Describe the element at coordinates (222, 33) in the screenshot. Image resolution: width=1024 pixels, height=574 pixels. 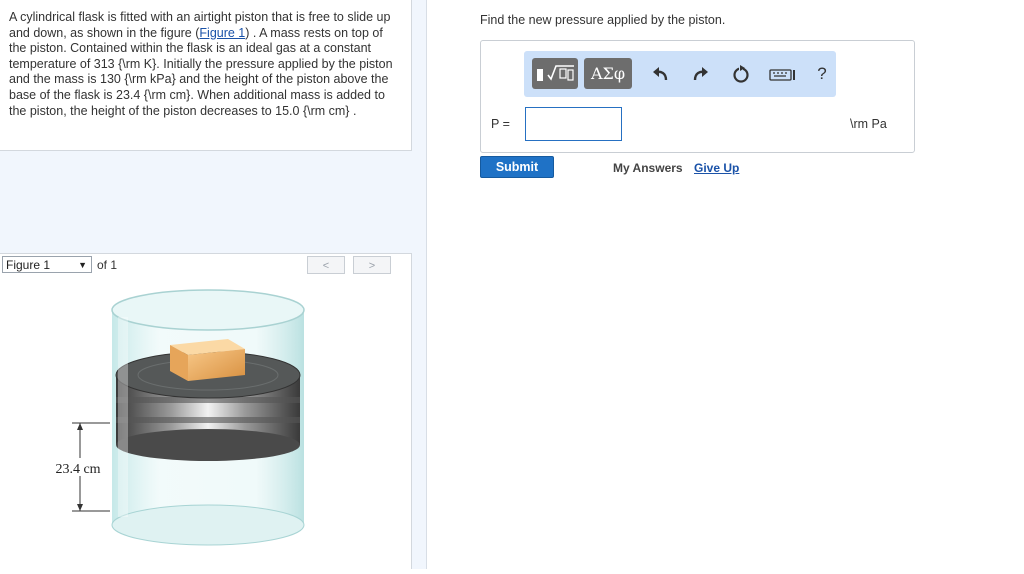
I see `figure-link: Figure 1` at that location.